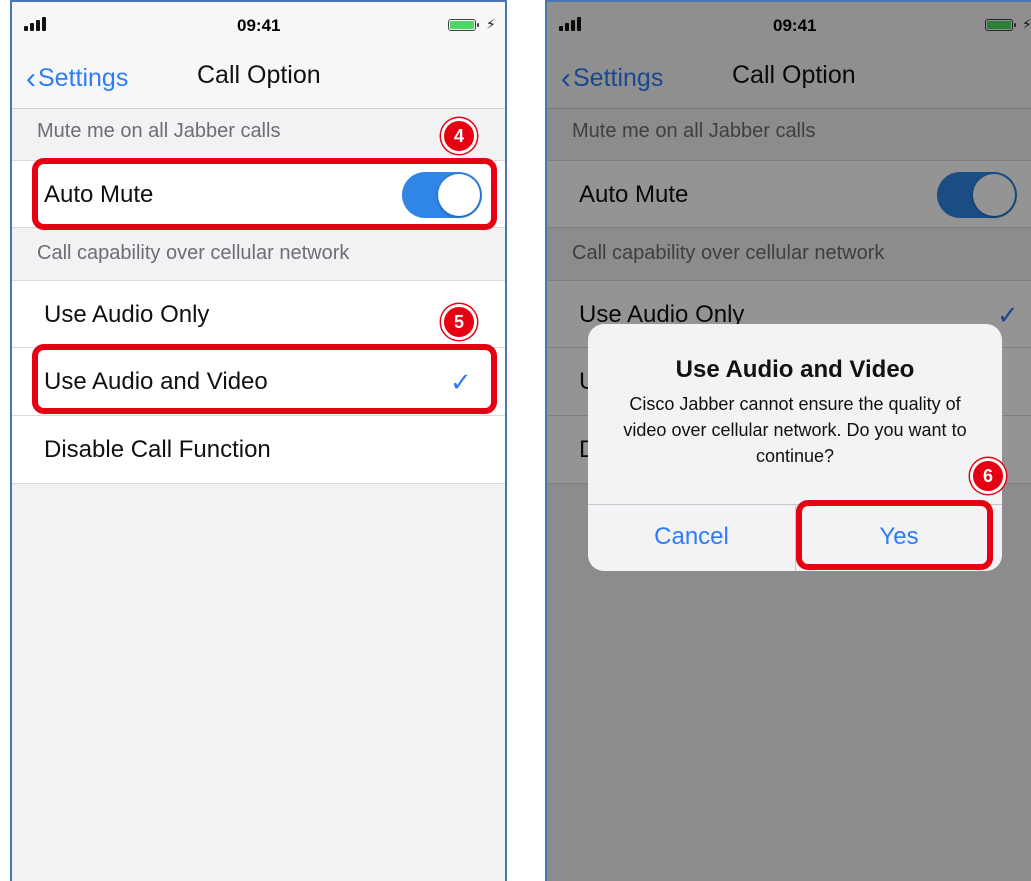 This screenshot has height=881, width=1031. I want to click on section-header-mute: Mute me on all Jabber calls, so click(159, 131).